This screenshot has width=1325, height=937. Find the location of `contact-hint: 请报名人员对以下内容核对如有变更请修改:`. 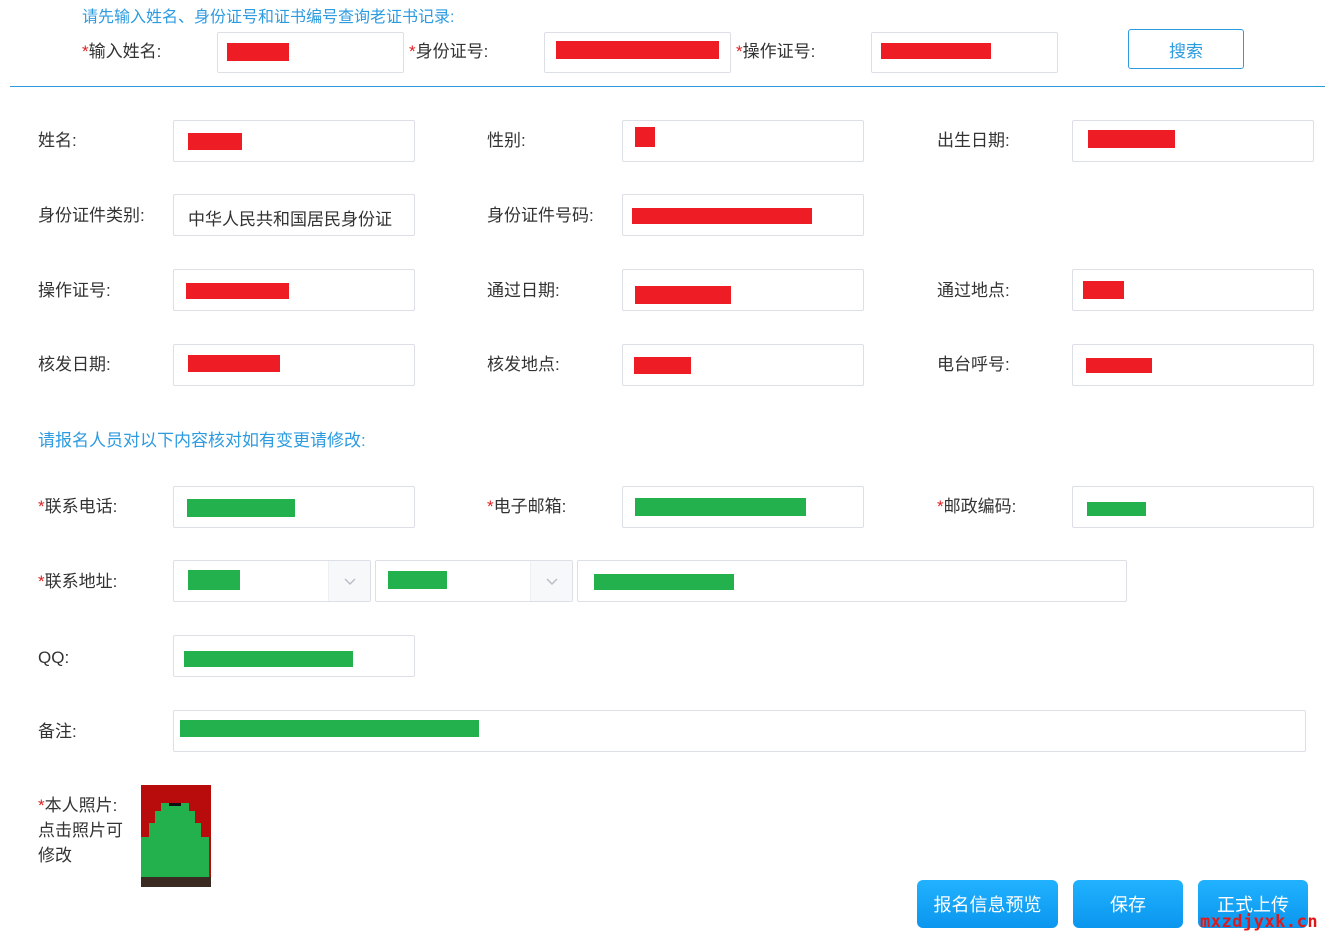

contact-hint: 请报名人员对以下内容核对如有变更请修改: is located at coordinates (202, 440).